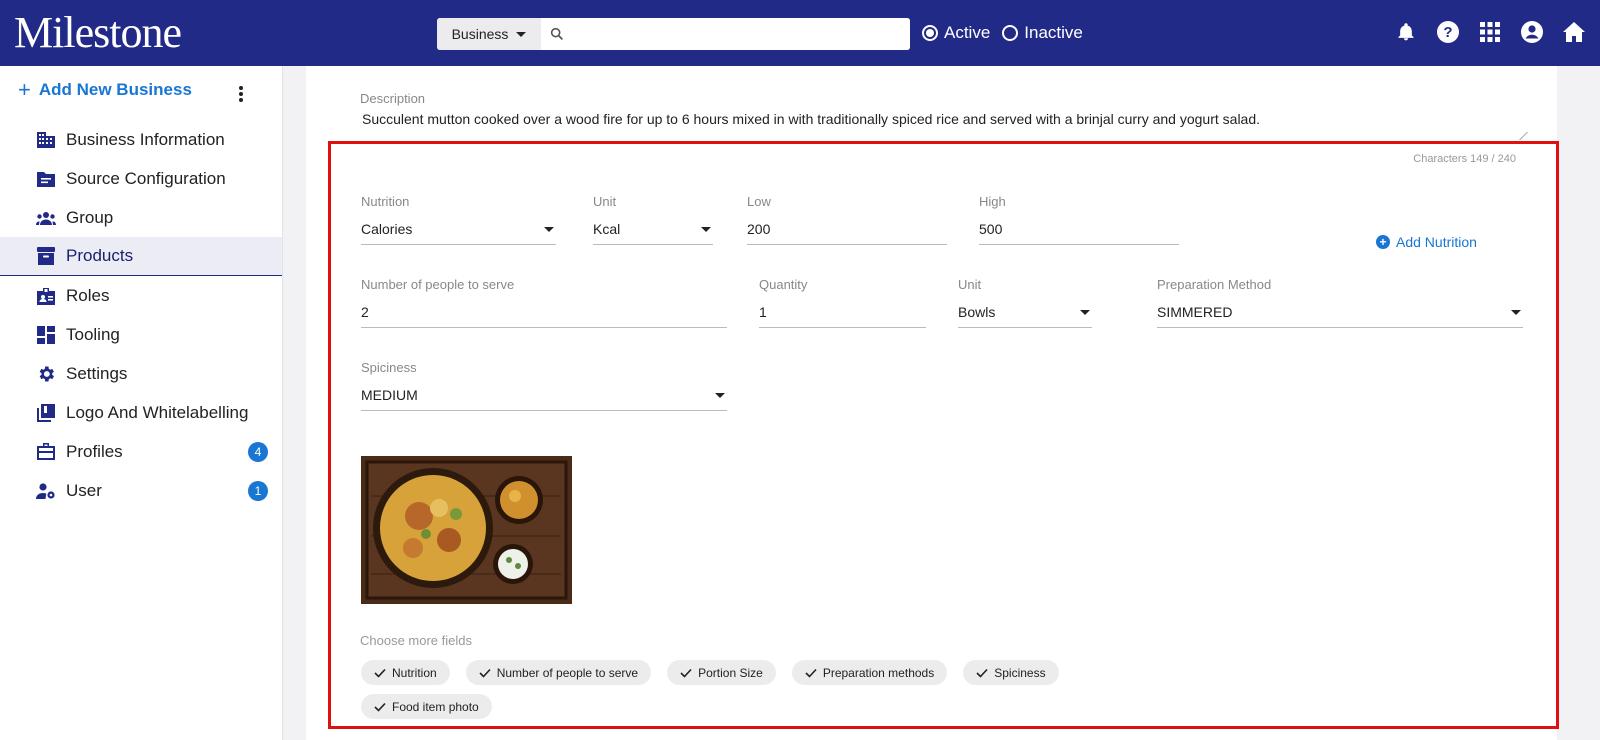 This screenshot has height=740, width=1600. What do you see at coordinates (783, 284) in the screenshot?
I see `field-label: Quantity` at bounding box center [783, 284].